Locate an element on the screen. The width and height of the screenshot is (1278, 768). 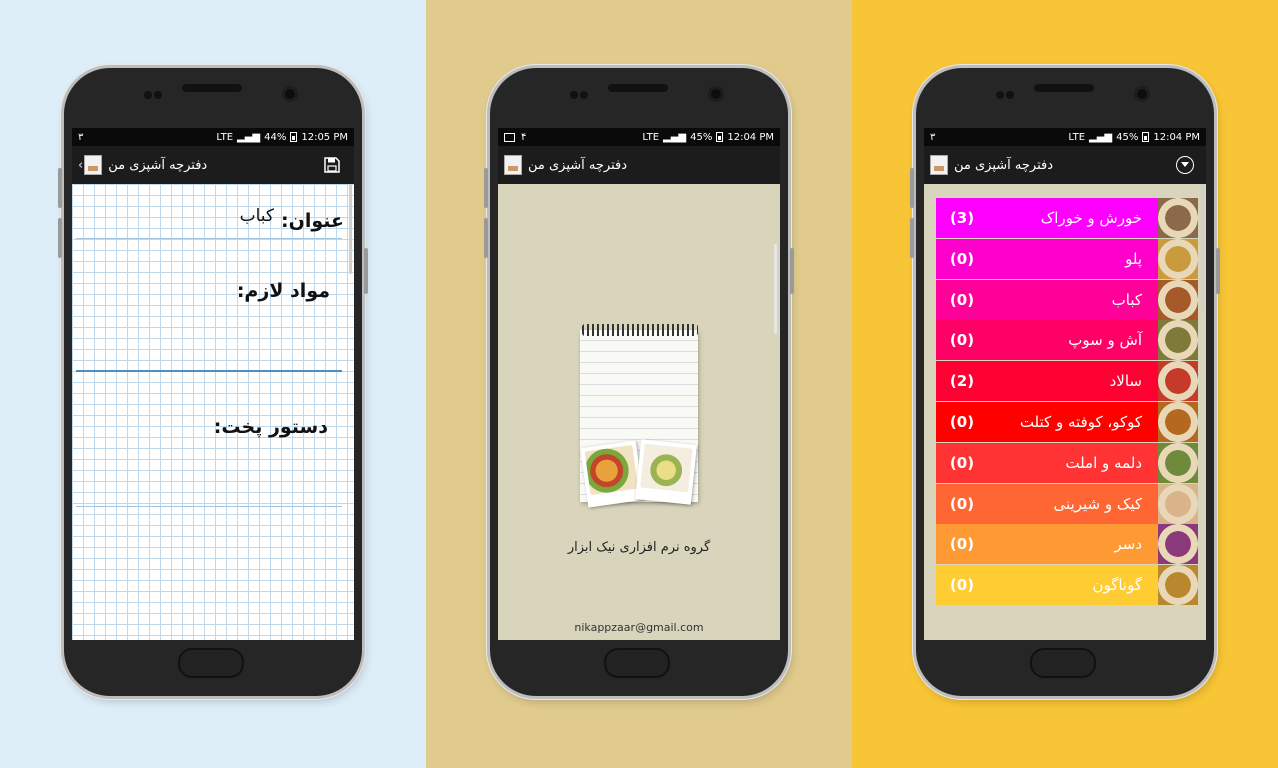
category-row: (0) کیک و شیرینی is located at coordinates (1067, 503).